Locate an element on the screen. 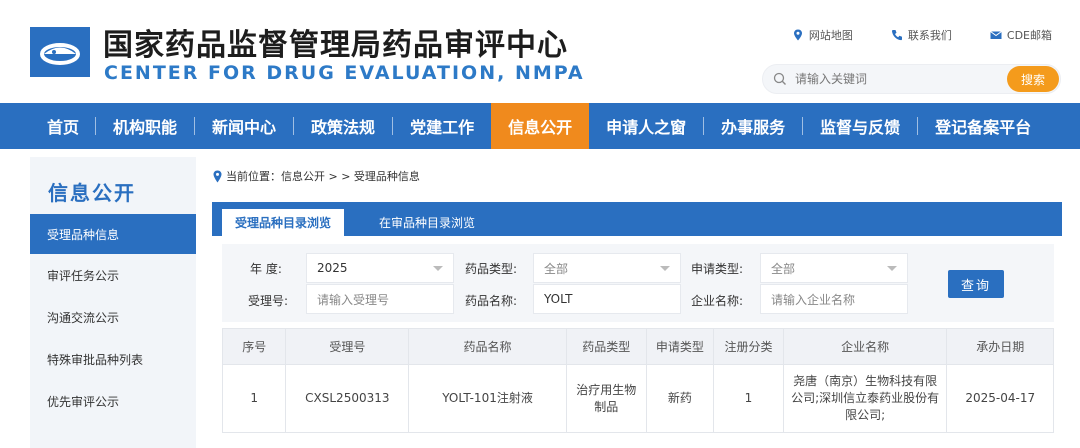 Image resolution: width=1080 pixels, height=448 pixels. mail-label: CDE邮箱 is located at coordinates (1029, 35).